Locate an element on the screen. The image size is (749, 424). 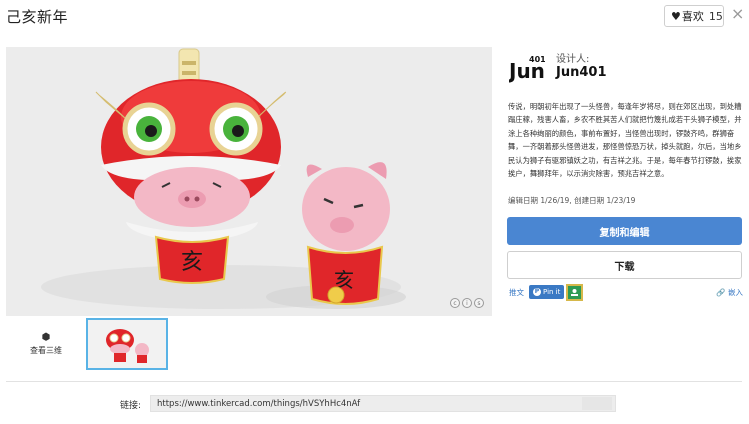
like-button: ♥ 喜欢 15 is located at coordinates (694, 16).